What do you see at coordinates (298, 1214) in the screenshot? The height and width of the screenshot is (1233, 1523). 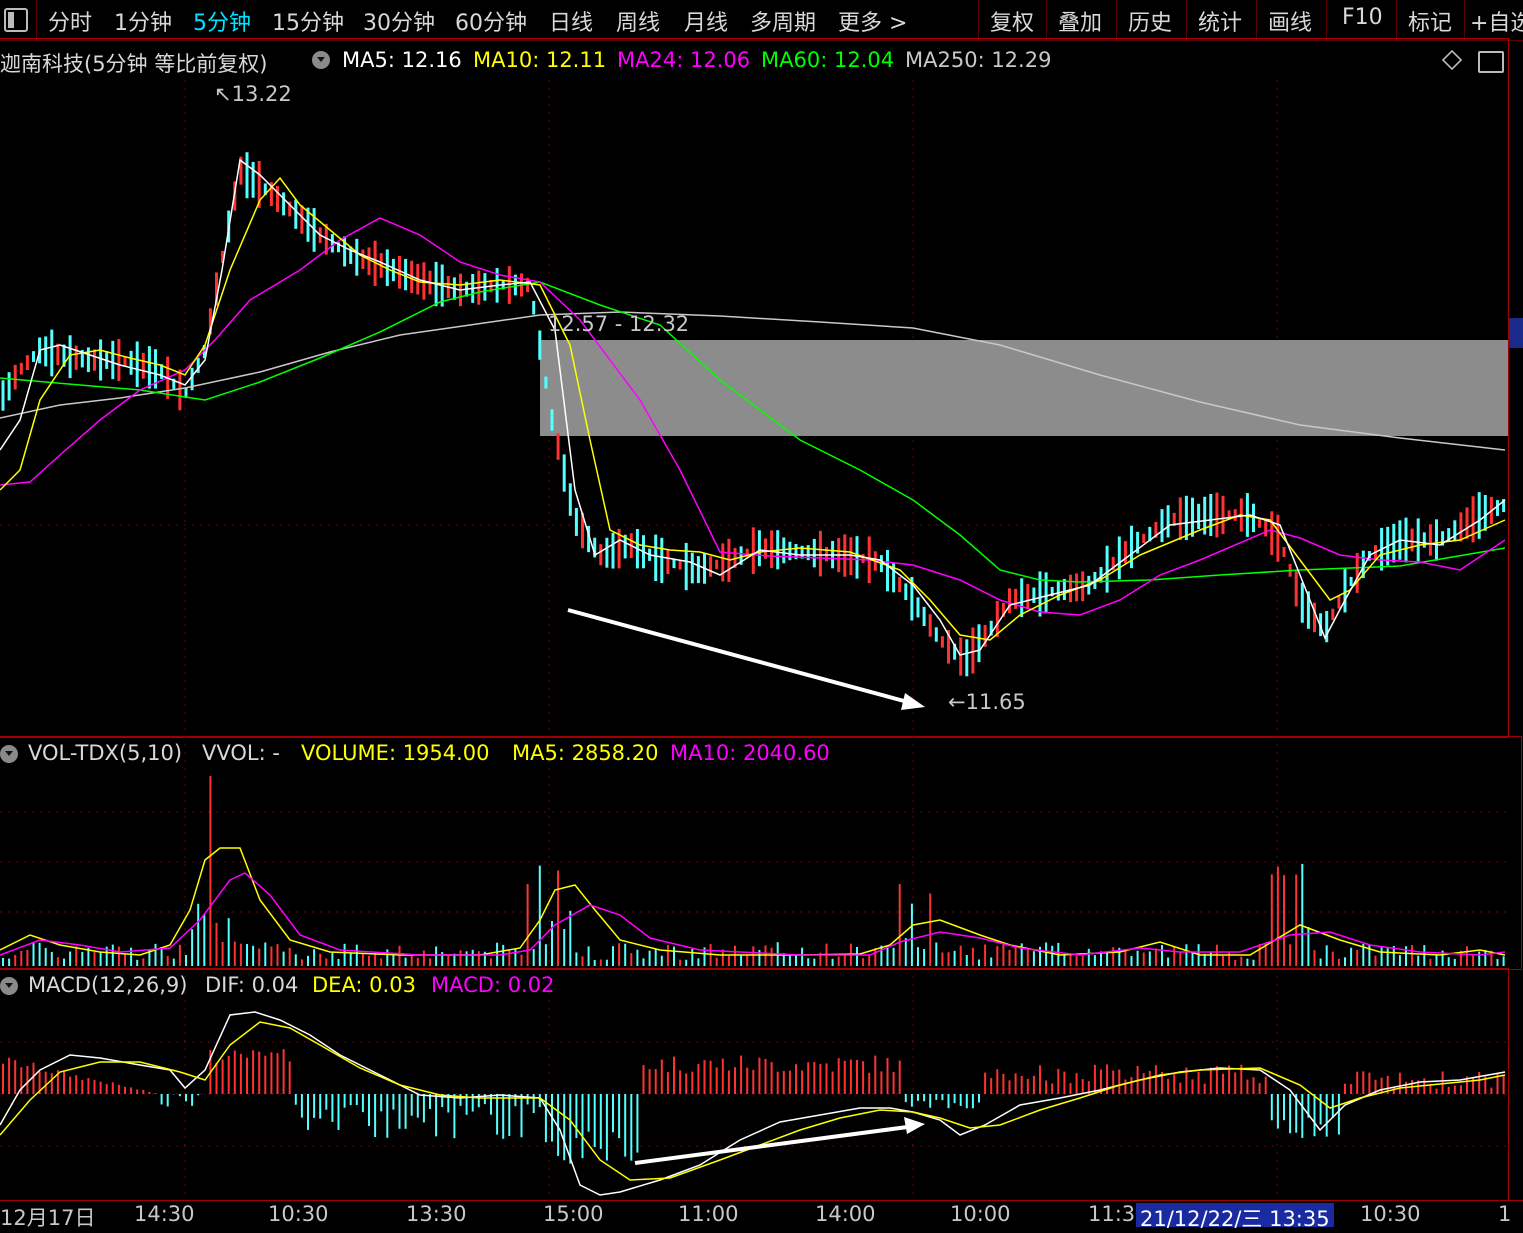 I see `x-label-1030: 10:30` at bounding box center [298, 1214].